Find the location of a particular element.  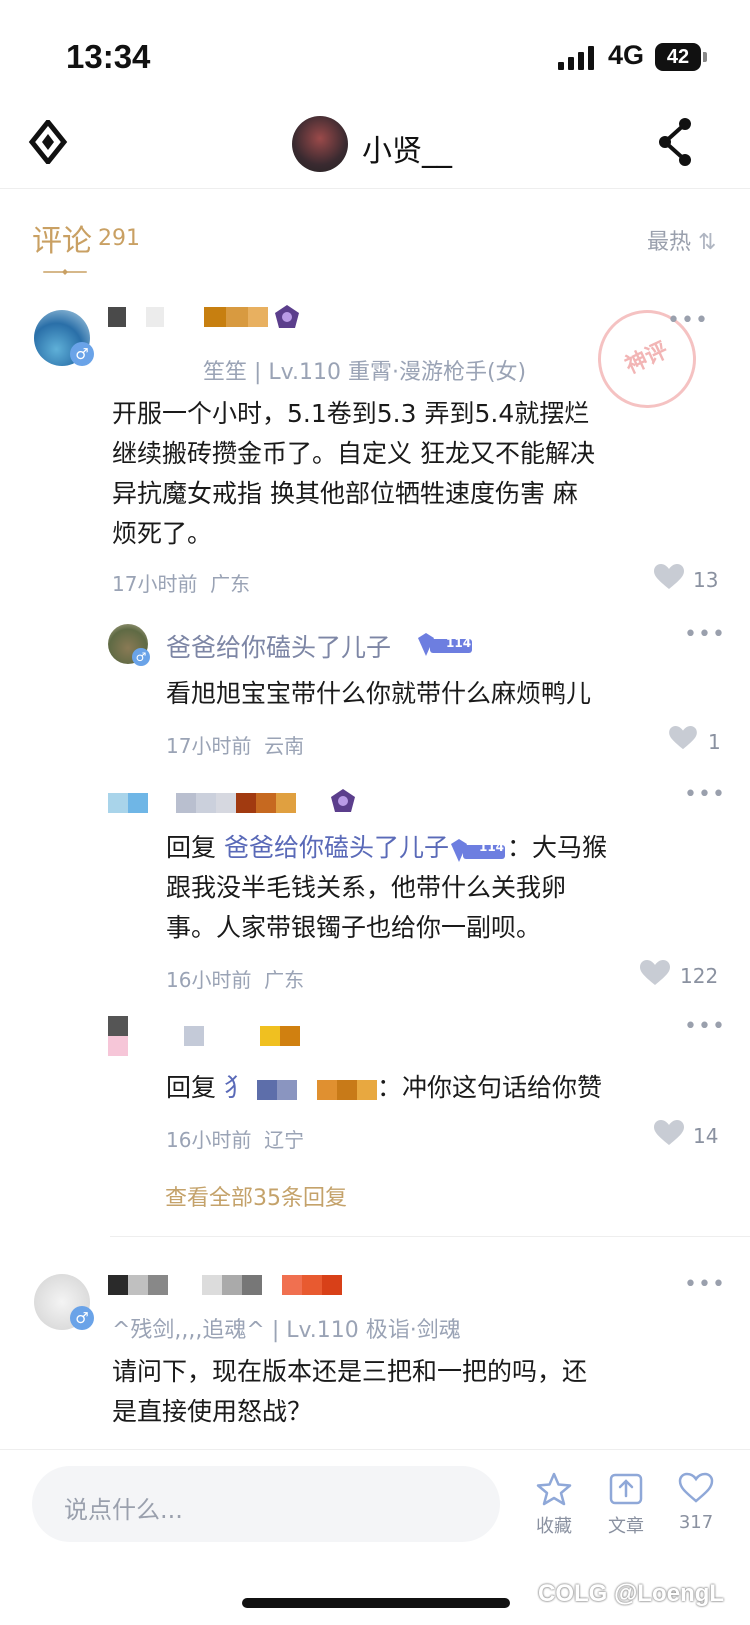

comment-line: 异抗魔女戒指 换其他部位牺牲速度伤害 麻 is located at coordinates (345, 493).